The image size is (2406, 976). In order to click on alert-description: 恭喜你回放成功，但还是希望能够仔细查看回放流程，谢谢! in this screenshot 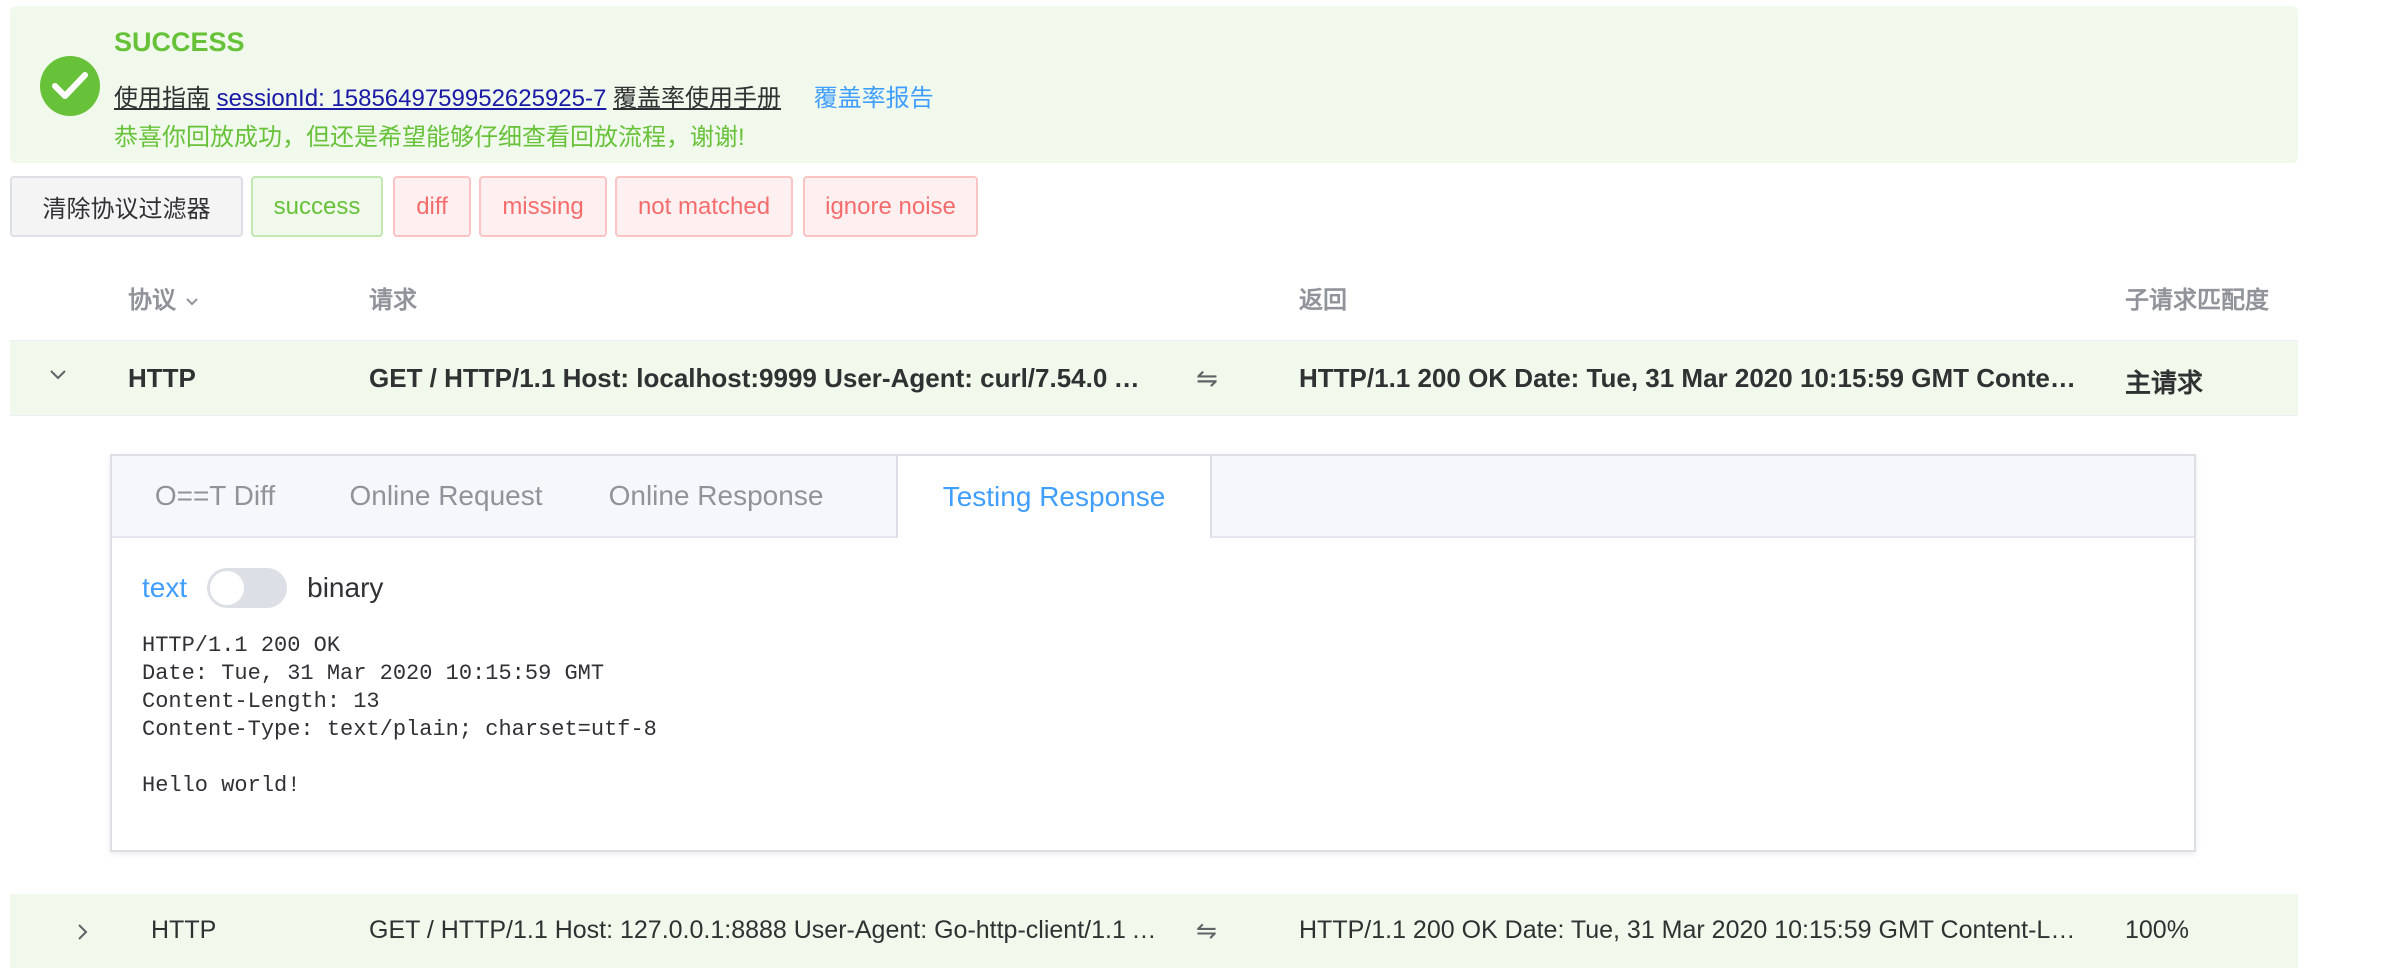, I will do `click(429, 137)`.